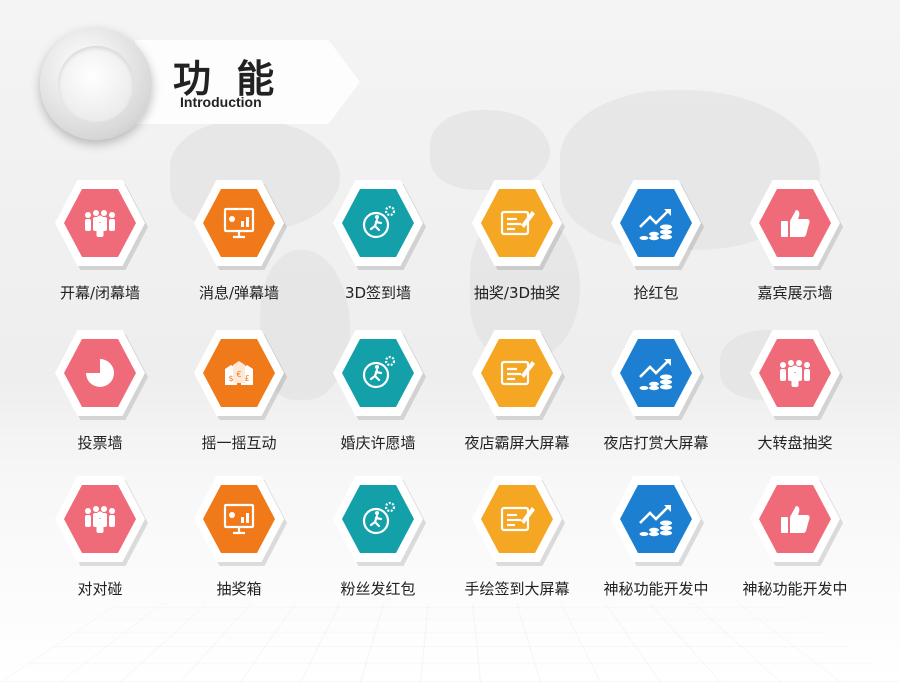 This screenshot has width=900, height=682. I want to click on feature-item: 嘉宾展示墙, so click(795, 242).